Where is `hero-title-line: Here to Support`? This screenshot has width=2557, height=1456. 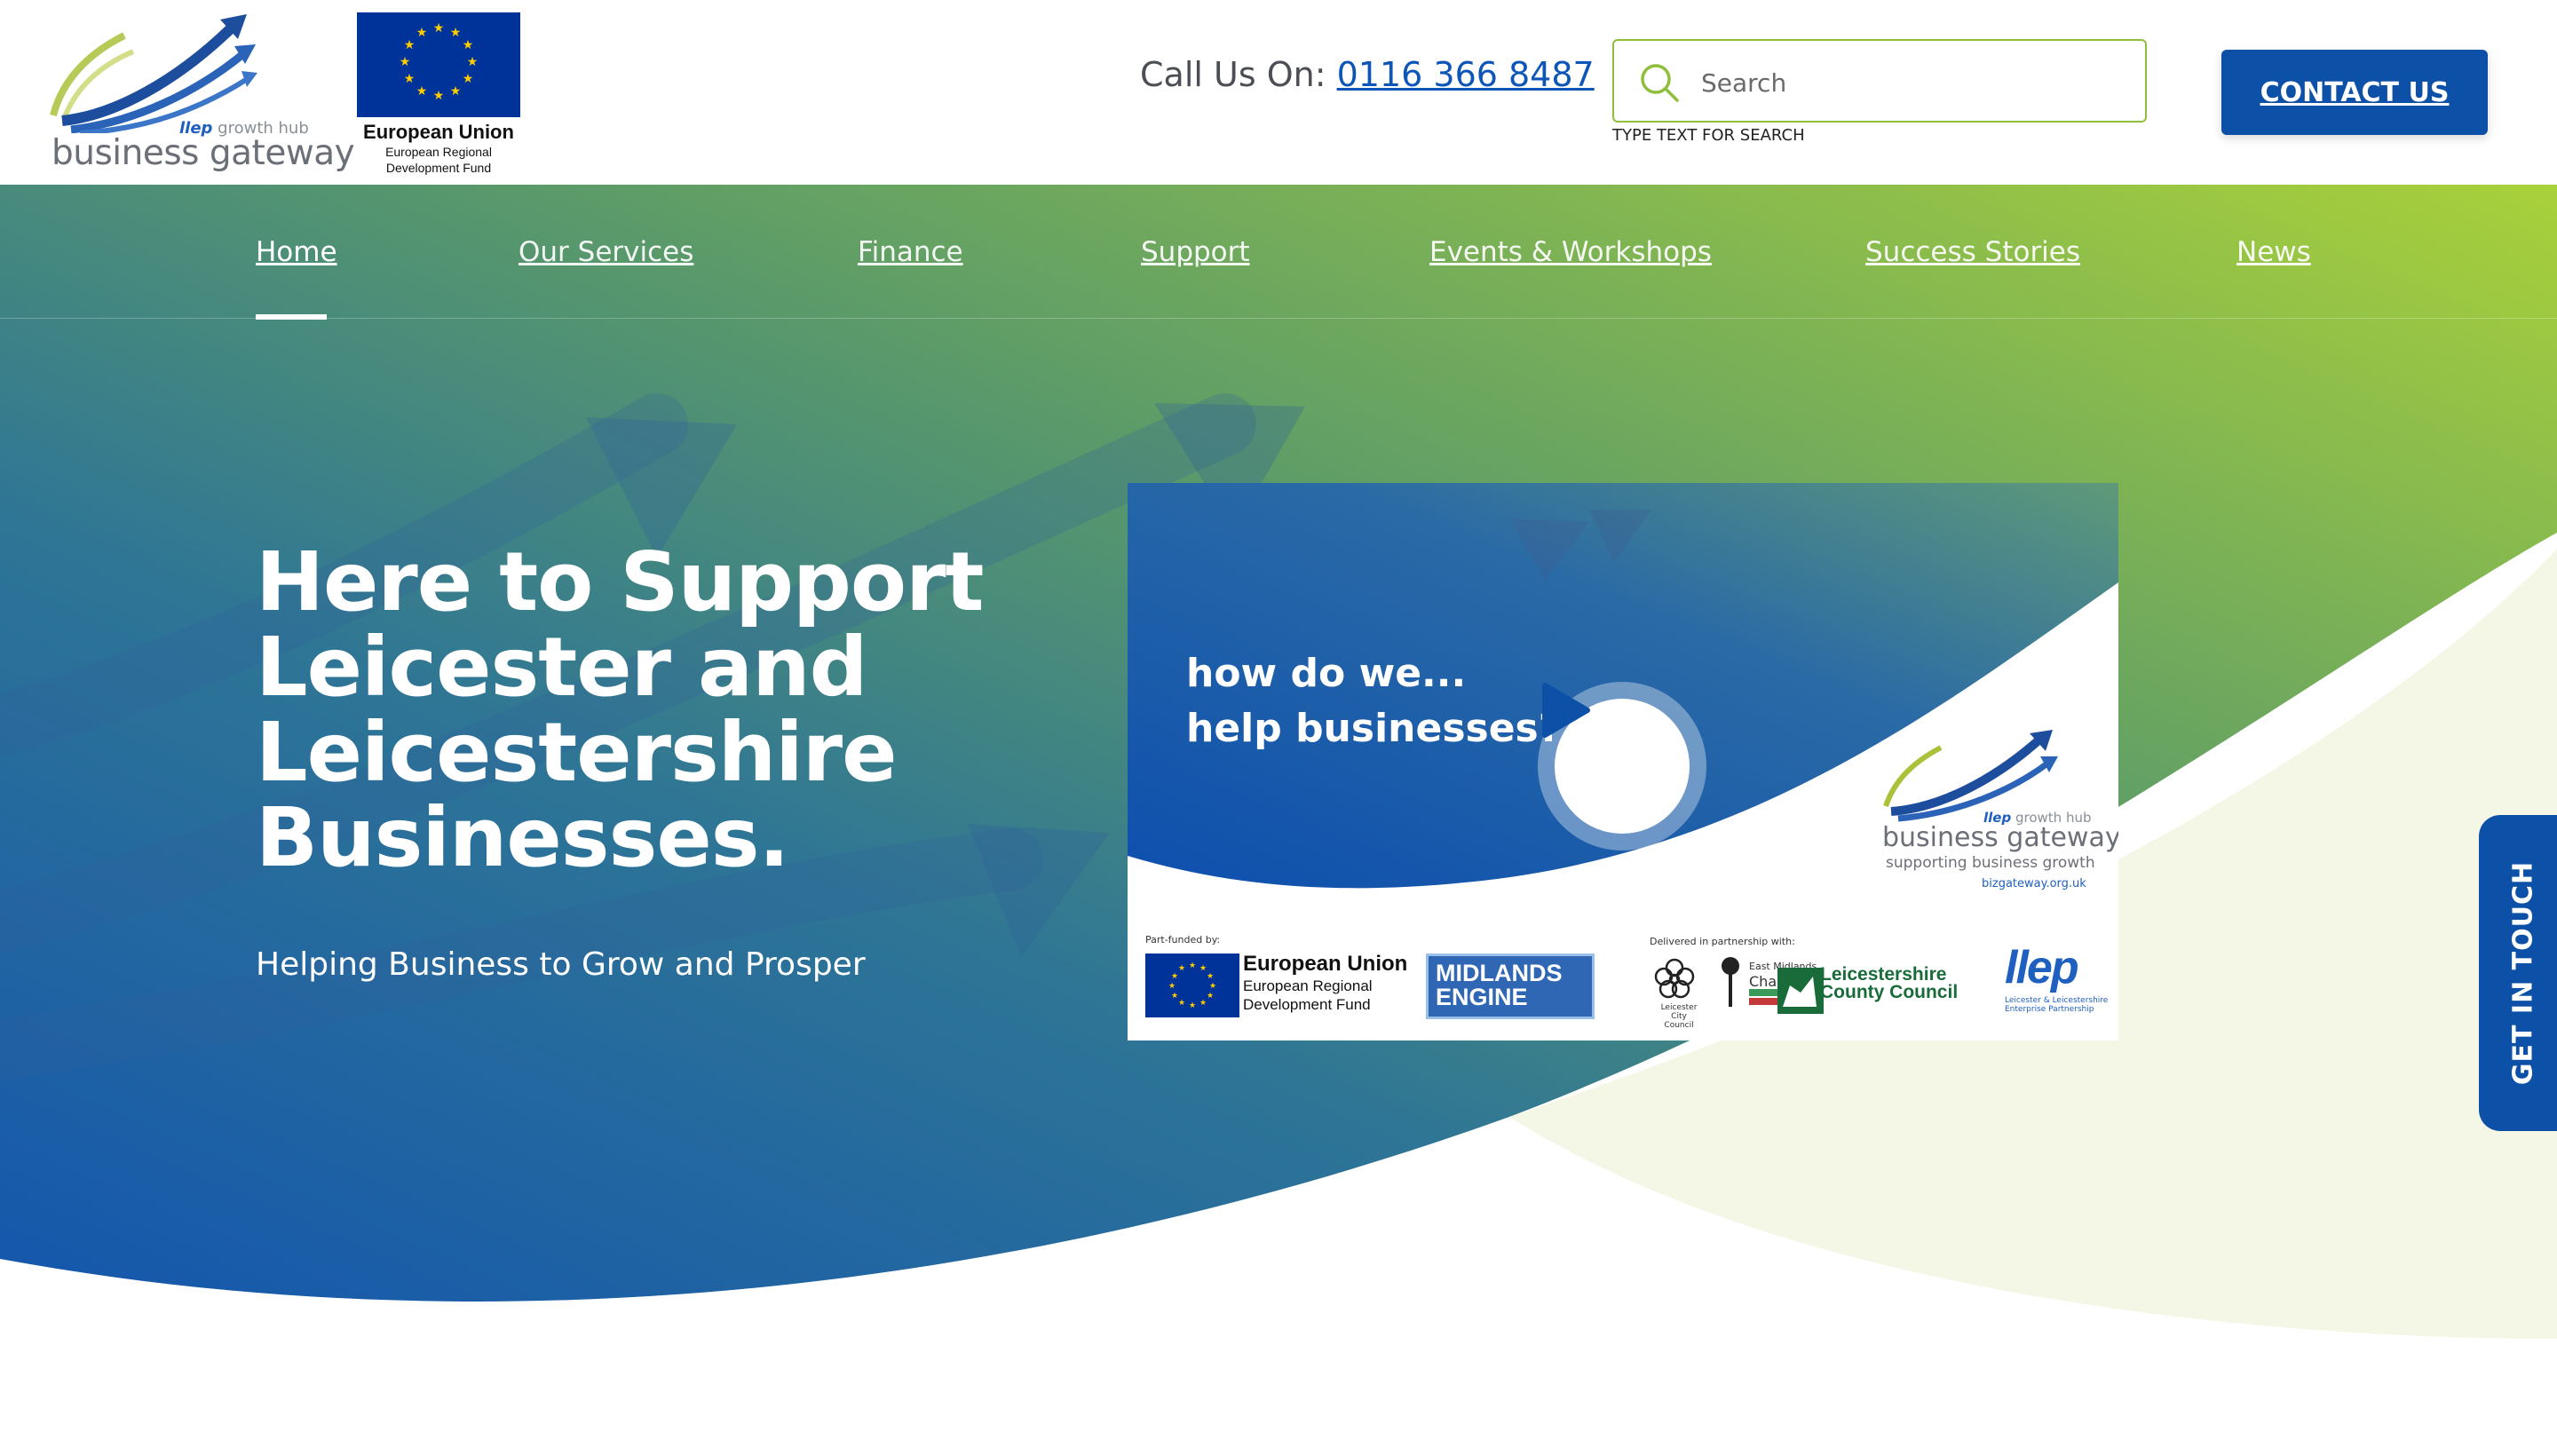 hero-title-line: Here to Support is located at coordinates (620, 581).